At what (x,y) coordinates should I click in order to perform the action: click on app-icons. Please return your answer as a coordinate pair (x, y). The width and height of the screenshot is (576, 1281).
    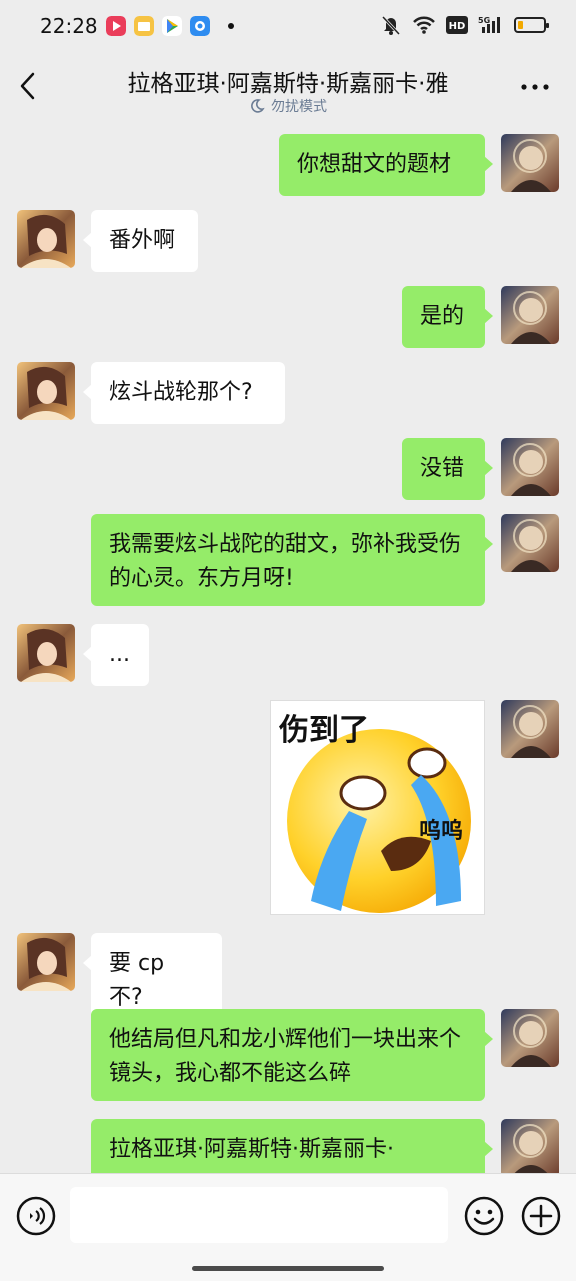
    Looking at the image, I should click on (170, 26).